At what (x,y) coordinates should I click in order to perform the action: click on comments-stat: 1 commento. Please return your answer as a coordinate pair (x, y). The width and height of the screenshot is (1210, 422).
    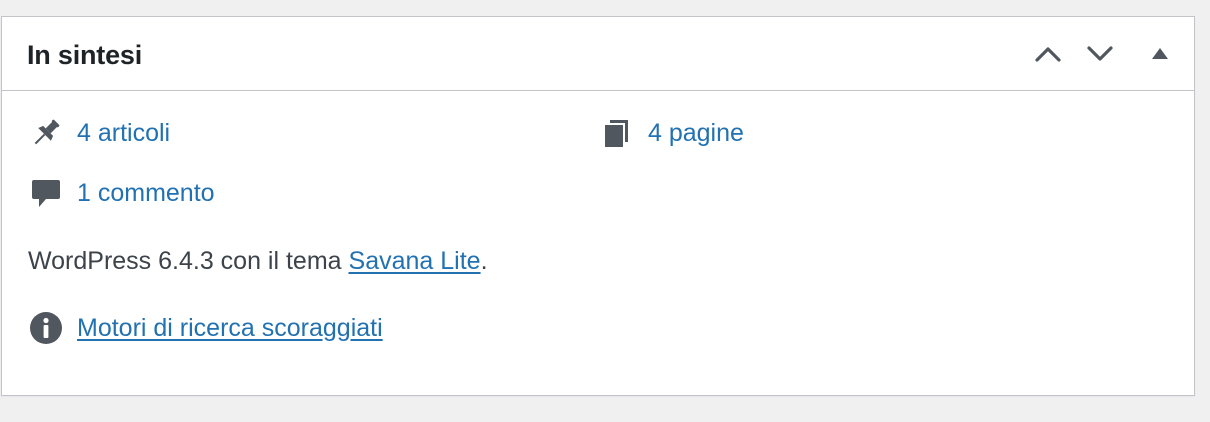
    Looking at the image, I should click on (122, 193).